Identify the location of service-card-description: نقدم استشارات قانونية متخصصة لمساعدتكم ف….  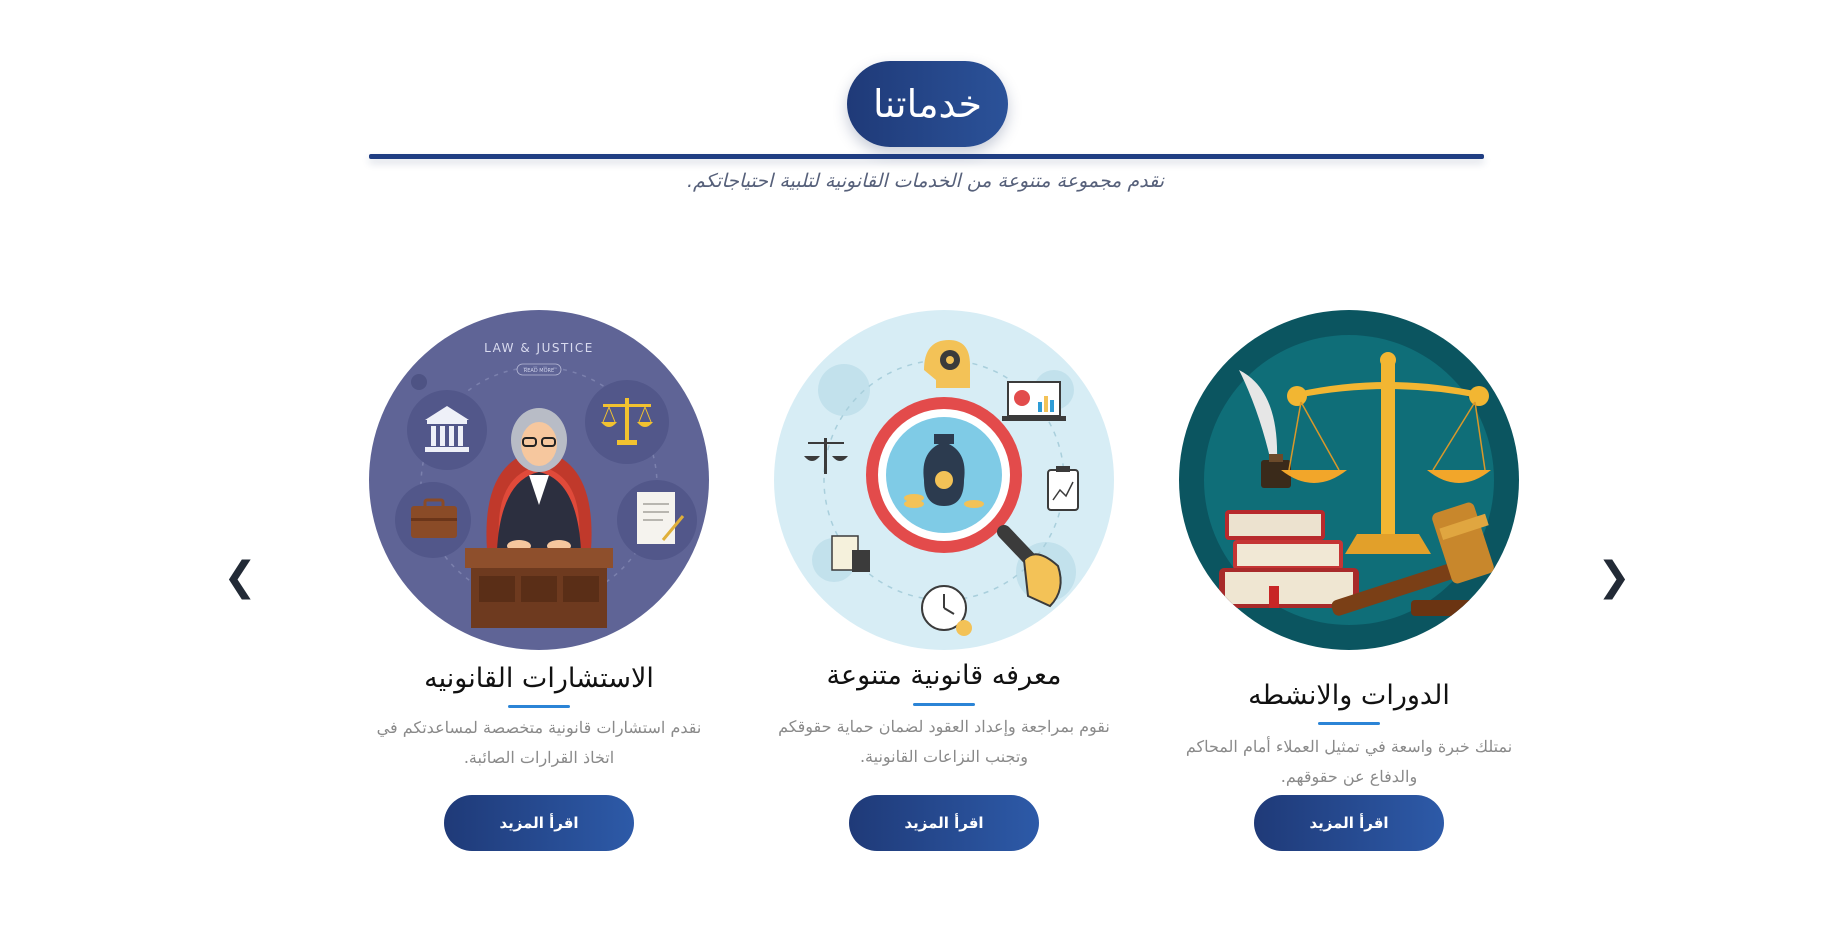
(539, 742).